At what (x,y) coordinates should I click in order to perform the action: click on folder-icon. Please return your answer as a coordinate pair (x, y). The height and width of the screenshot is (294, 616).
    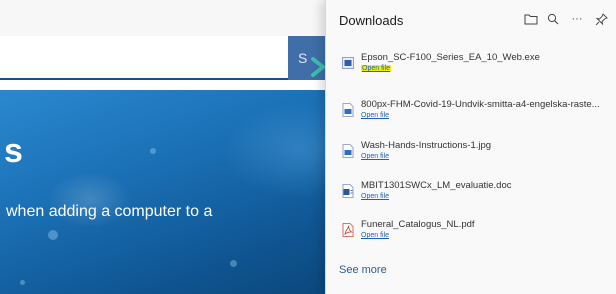
    Looking at the image, I should click on (531, 19).